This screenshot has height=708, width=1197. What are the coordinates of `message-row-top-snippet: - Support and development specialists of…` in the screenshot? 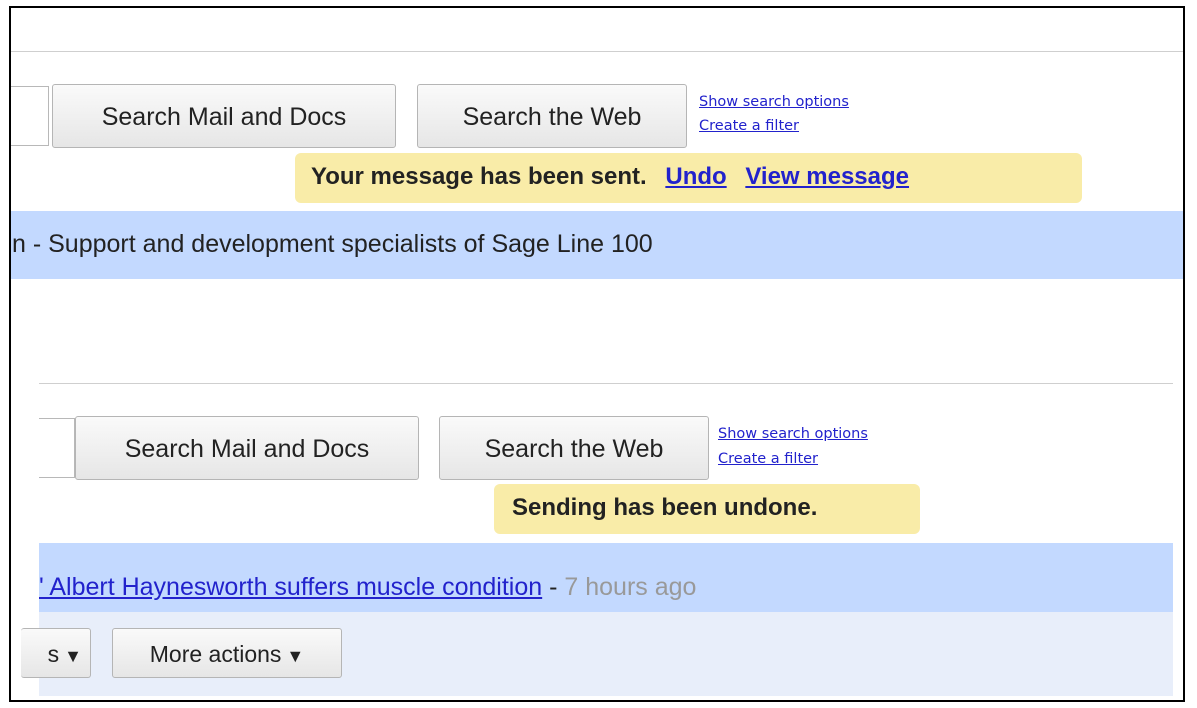 It's located at (339, 244).